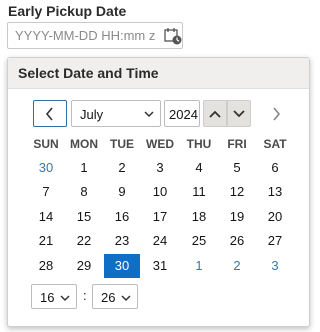 The width and height of the screenshot is (320, 332). I want to click on calendar-day: 19, so click(237, 217).